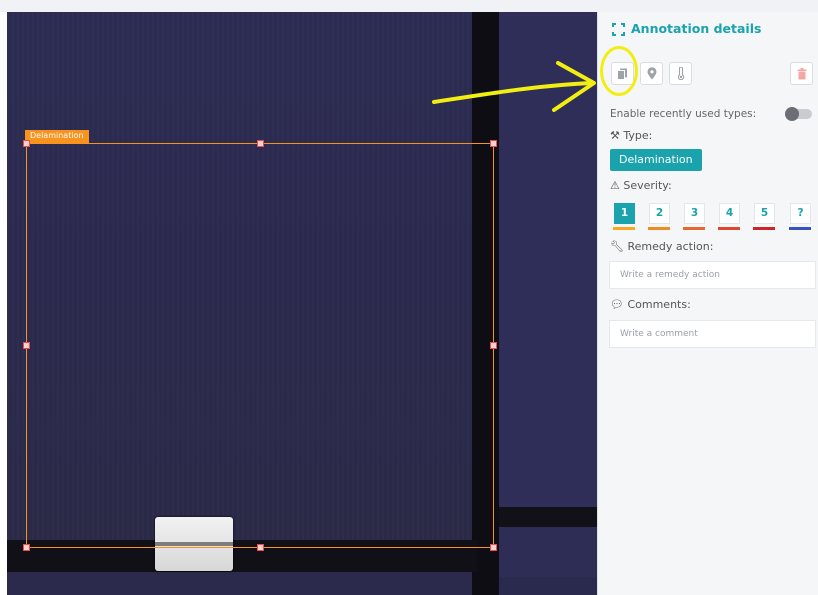  What do you see at coordinates (659, 304) in the screenshot?
I see `comments-label-text: Comments:` at bounding box center [659, 304].